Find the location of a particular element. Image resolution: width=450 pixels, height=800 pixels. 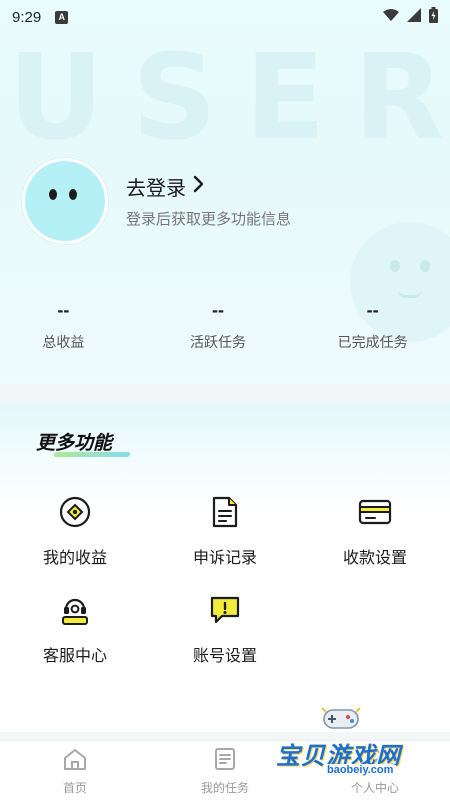

feature-my-earnings: 我的收益 is located at coordinates (75, 531).